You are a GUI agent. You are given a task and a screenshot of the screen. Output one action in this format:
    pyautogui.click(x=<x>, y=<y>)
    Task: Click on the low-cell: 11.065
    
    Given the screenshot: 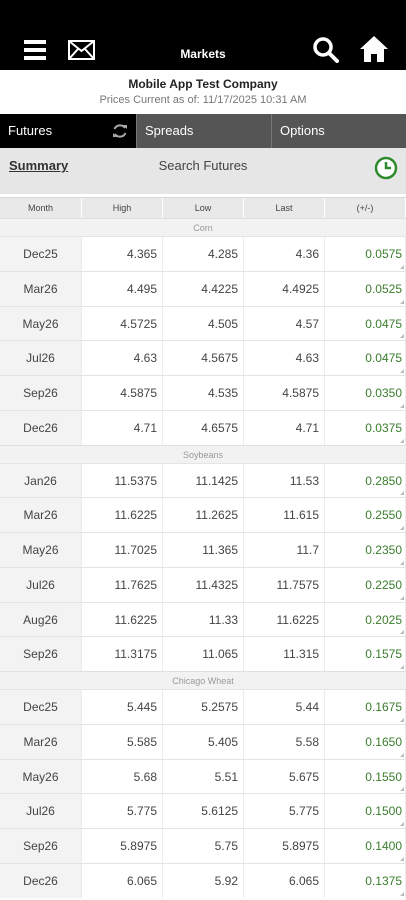 What is the action you would take?
    pyautogui.click(x=203, y=654)
    